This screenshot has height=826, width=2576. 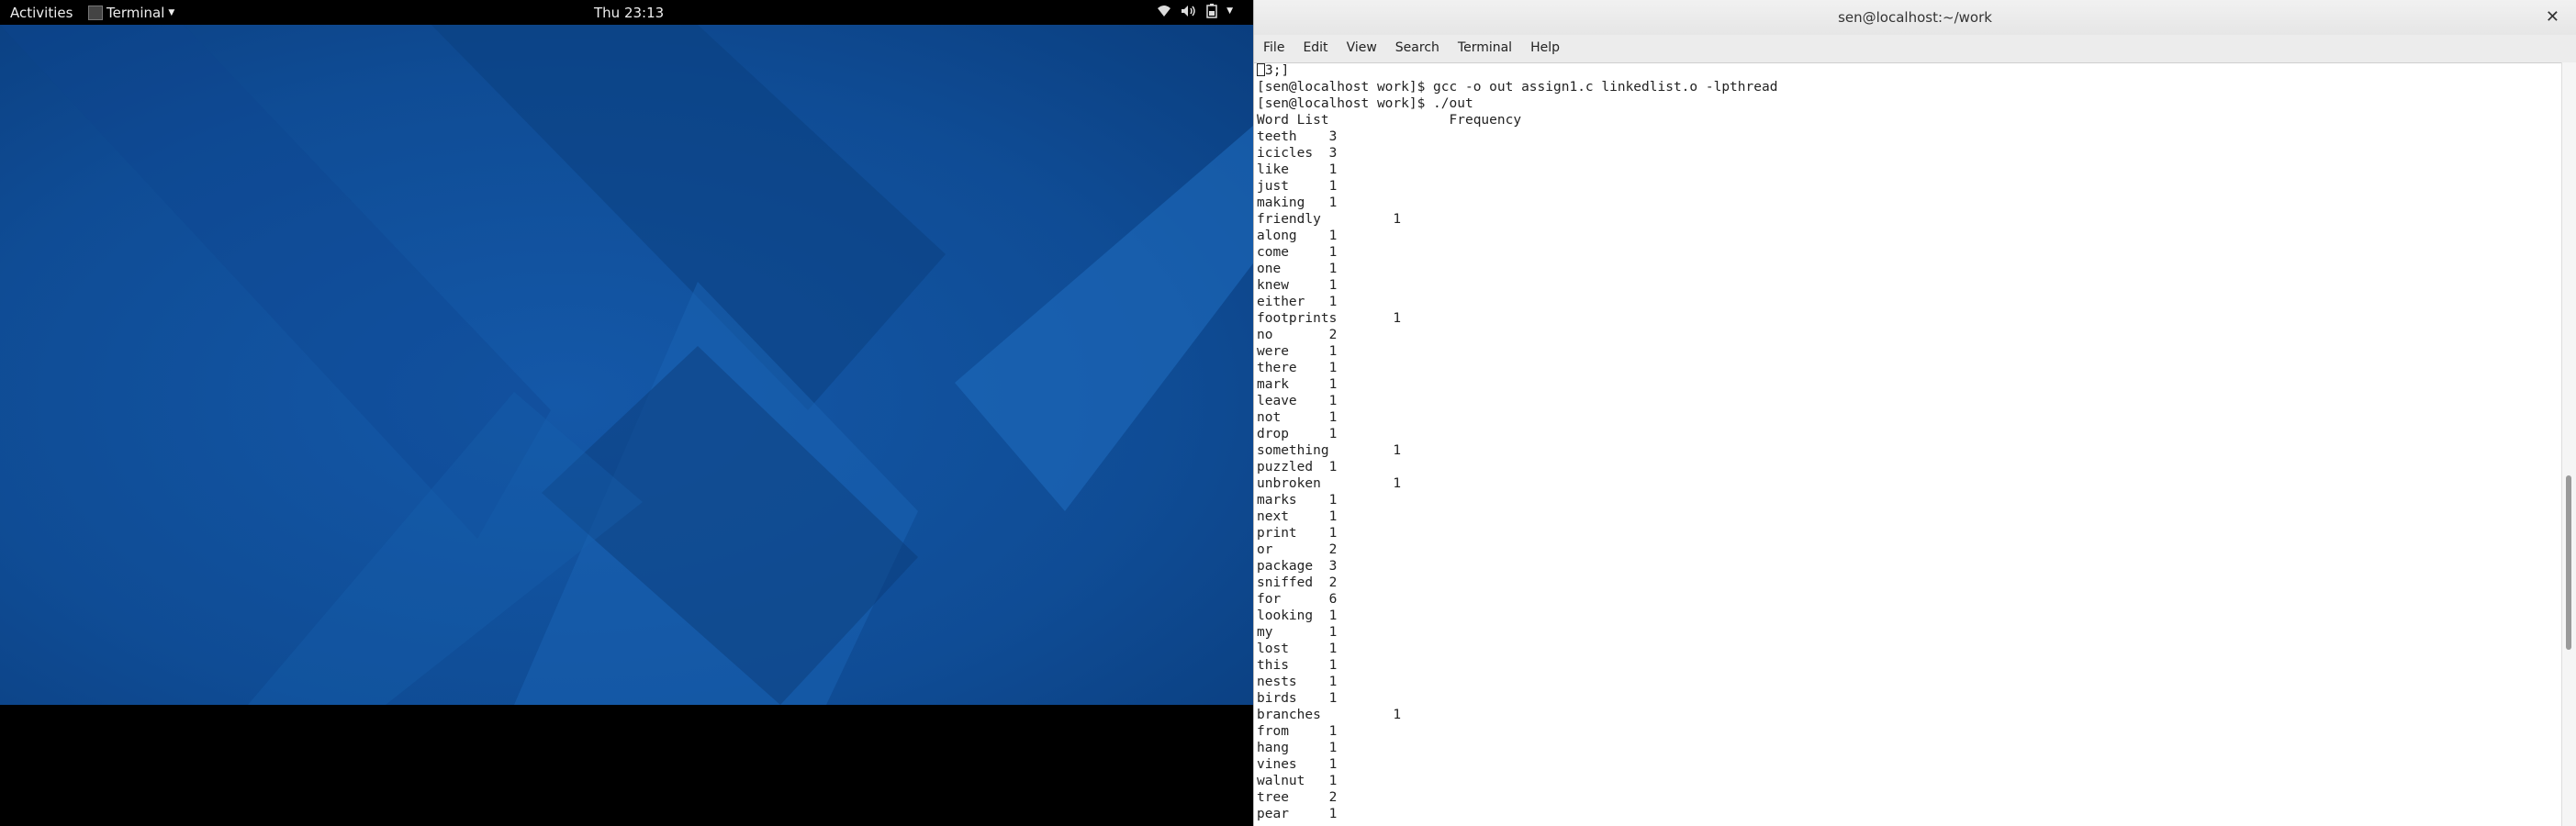 What do you see at coordinates (135, 13) in the screenshot?
I see `app-menu-label: Terminal` at bounding box center [135, 13].